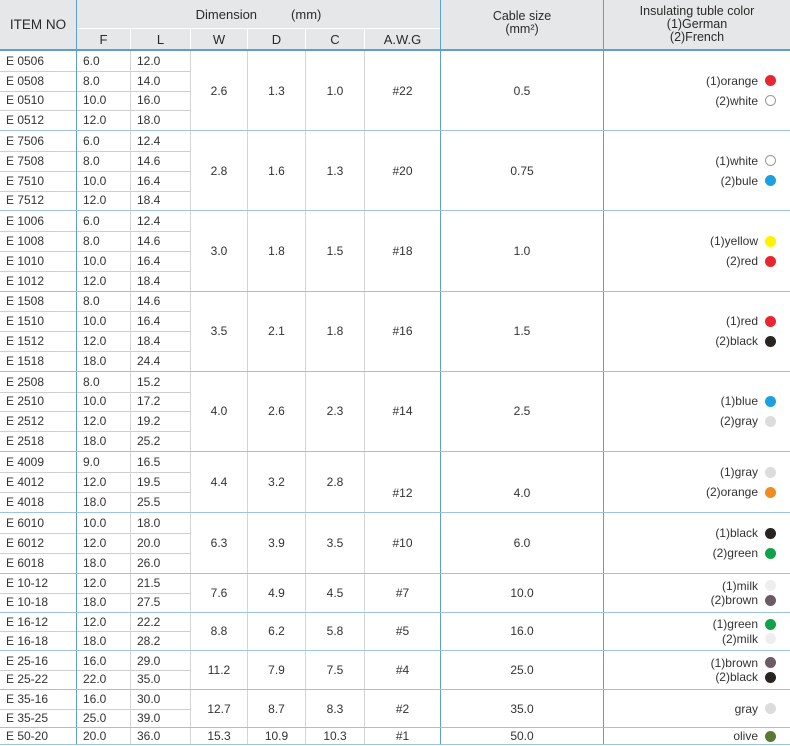  I want to click on dim-l-cell-value: 21.5, so click(149, 583).